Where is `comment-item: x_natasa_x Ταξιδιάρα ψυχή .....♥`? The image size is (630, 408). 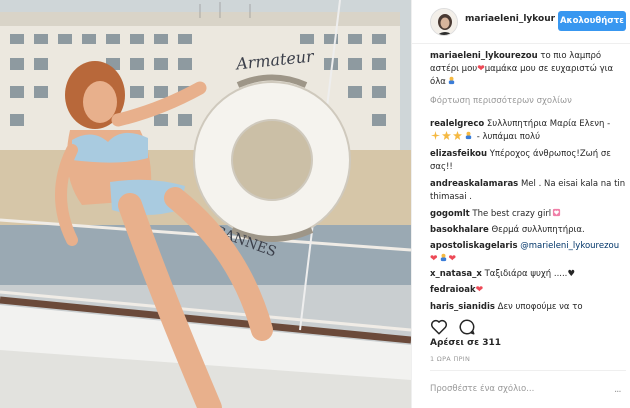 comment-item: x_natasa_x Ταξιδιάρα ψυχή .....♥ is located at coordinates (528, 274).